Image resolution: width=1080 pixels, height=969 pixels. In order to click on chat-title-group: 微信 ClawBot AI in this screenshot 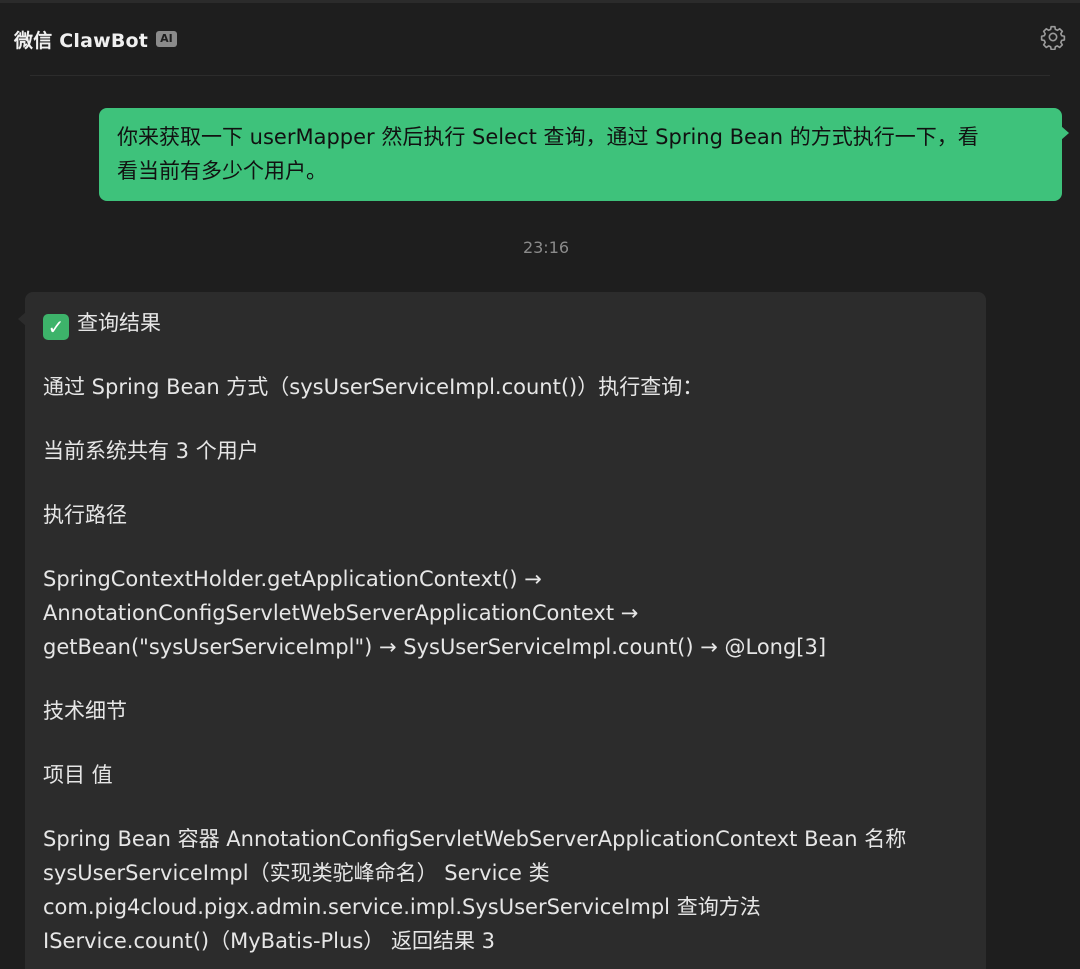, I will do `click(95, 39)`.